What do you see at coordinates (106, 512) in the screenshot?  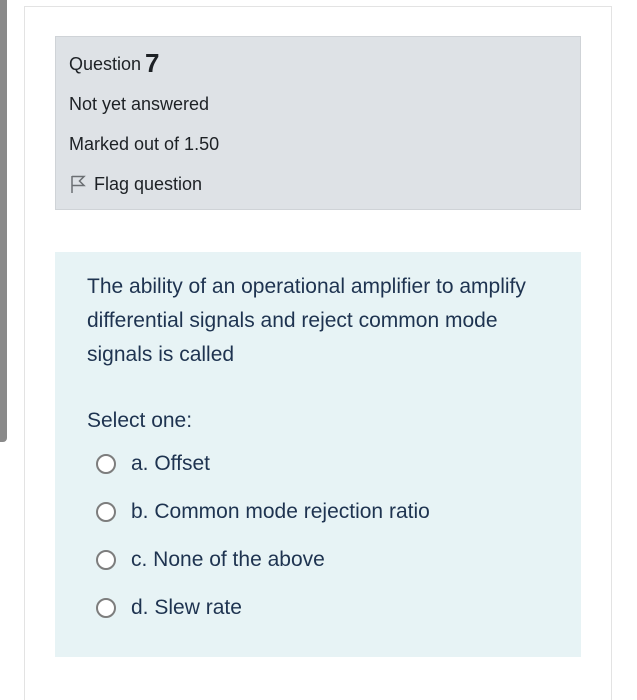 I see `radio-button-b` at bounding box center [106, 512].